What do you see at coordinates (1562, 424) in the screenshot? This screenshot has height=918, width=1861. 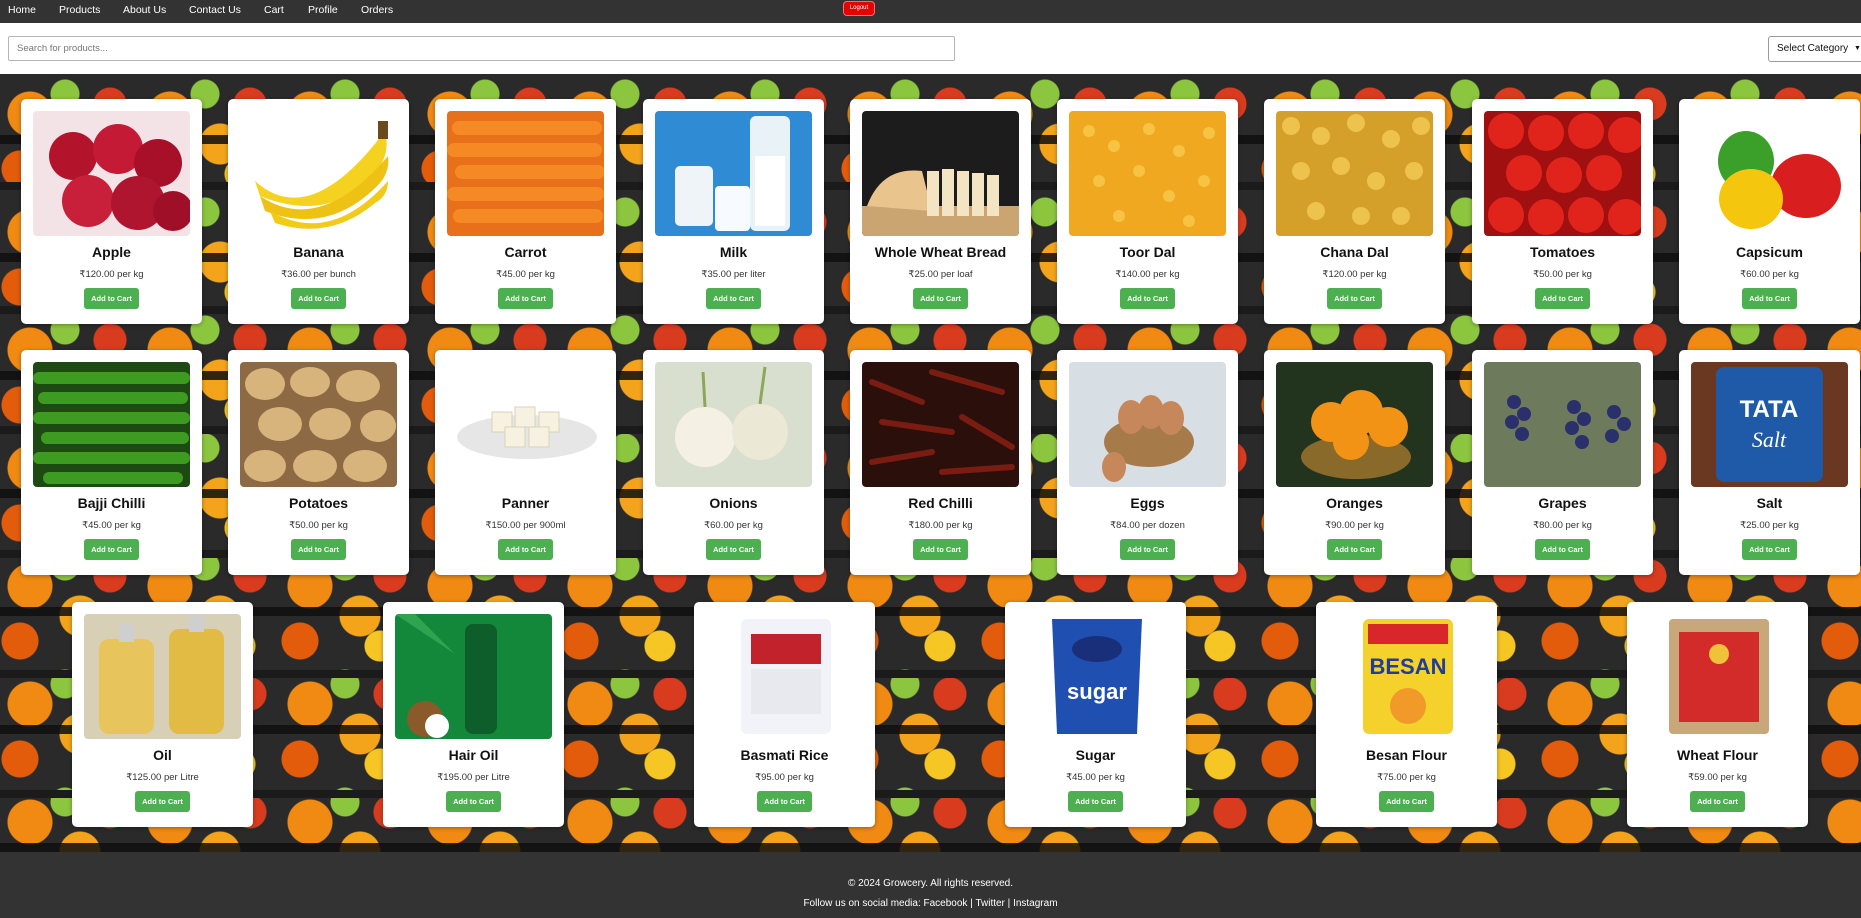 I see `grapes-image` at bounding box center [1562, 424].